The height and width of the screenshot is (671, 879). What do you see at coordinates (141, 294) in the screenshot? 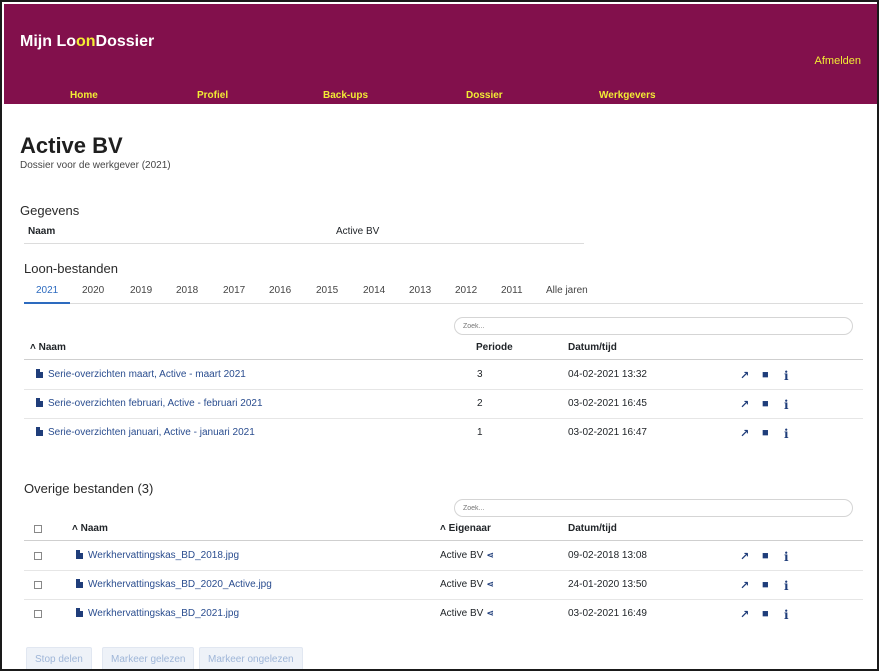
I see `tab-2019: 2019` at bounding box center [141, 294].